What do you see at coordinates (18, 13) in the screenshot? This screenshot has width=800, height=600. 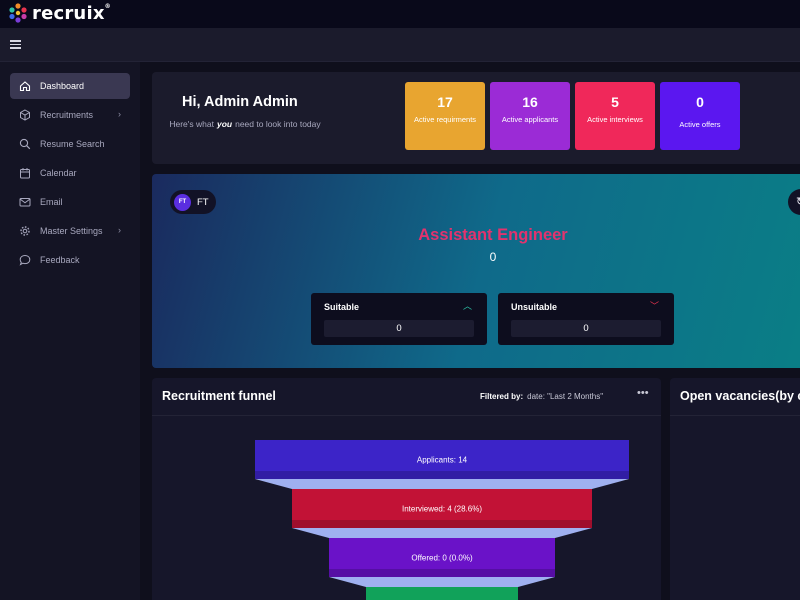 I see `logo-icon` at bounding box center [18, 13].